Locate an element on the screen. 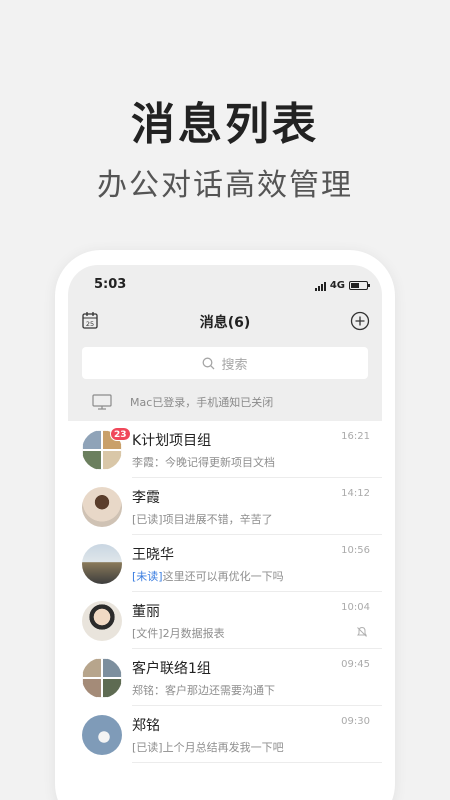 The height and width of the screenshot is (800, 450). status-tag: [未读] is located at coordinates (147, 576).